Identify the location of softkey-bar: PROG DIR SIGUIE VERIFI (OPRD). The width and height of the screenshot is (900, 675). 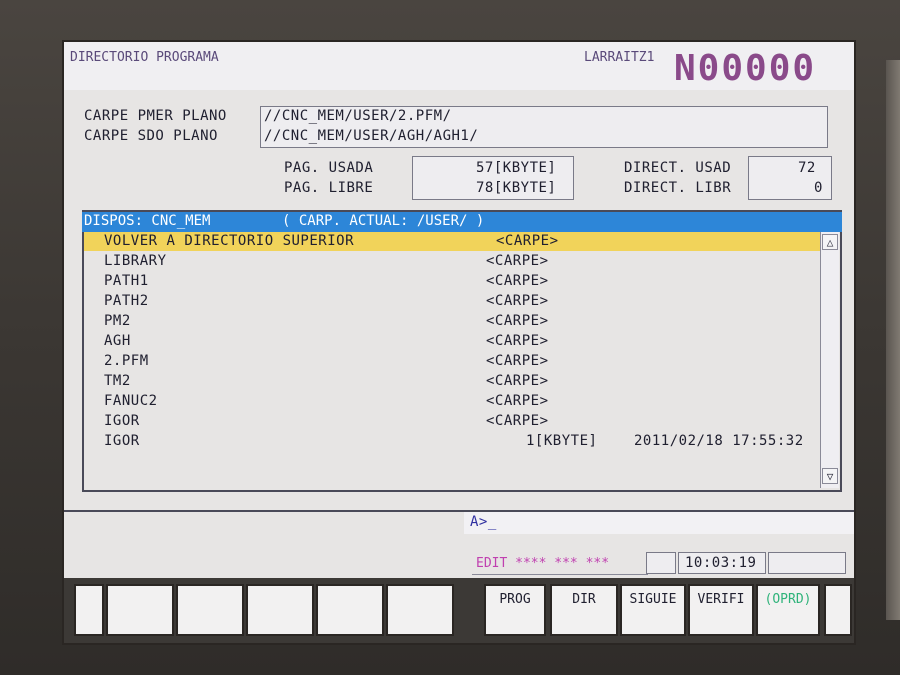
(459, 610).